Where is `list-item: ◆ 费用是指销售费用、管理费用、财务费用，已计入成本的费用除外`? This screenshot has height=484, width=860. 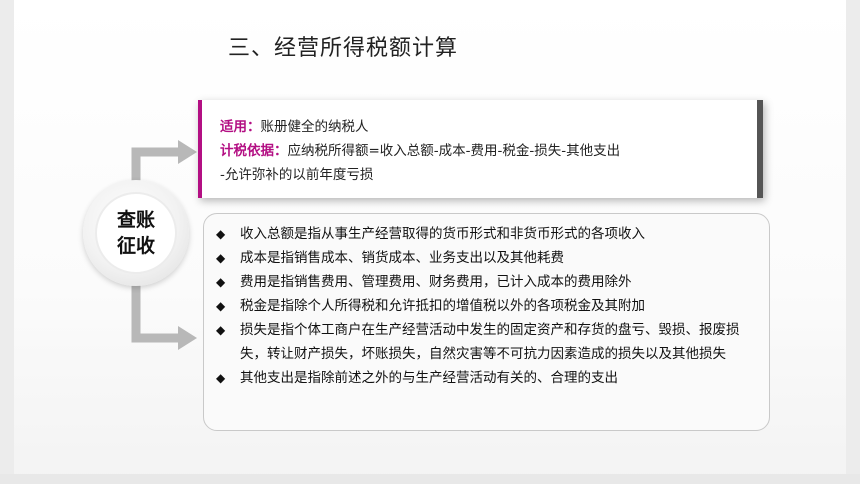
list-item: ◆ 费用是指销售费用、管理费用、财务费用，已计入成本的费用除外 is located at coordinates (487, 282).